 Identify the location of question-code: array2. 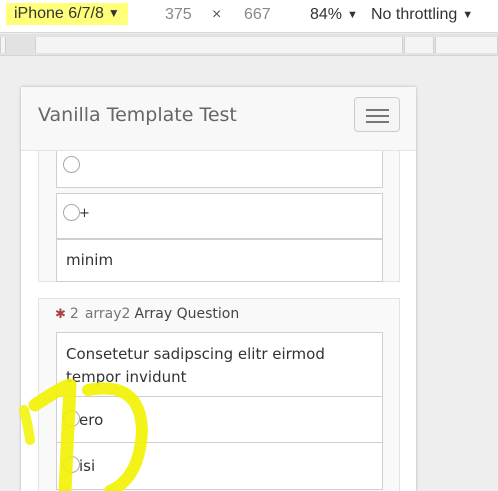
(107, 314).